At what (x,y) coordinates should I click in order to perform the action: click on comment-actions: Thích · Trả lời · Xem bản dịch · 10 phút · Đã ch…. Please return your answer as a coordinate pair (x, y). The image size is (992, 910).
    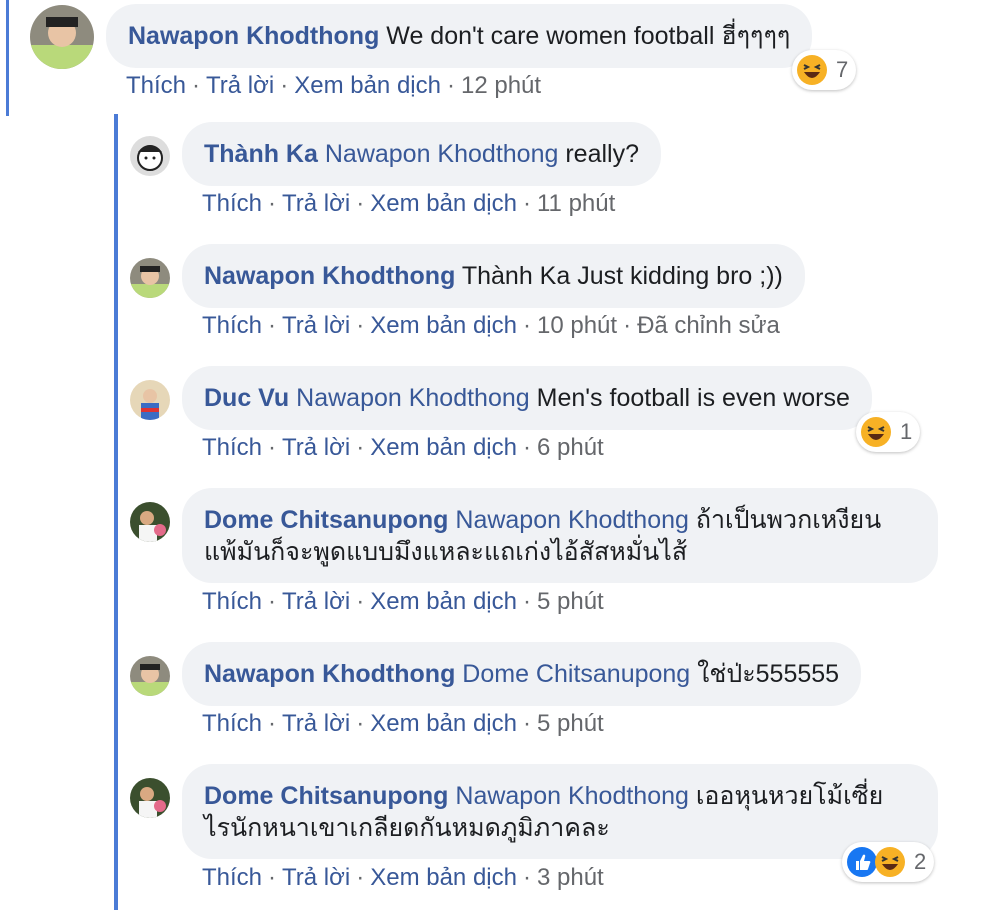
    Looking at the image, I should click on (491, 325).